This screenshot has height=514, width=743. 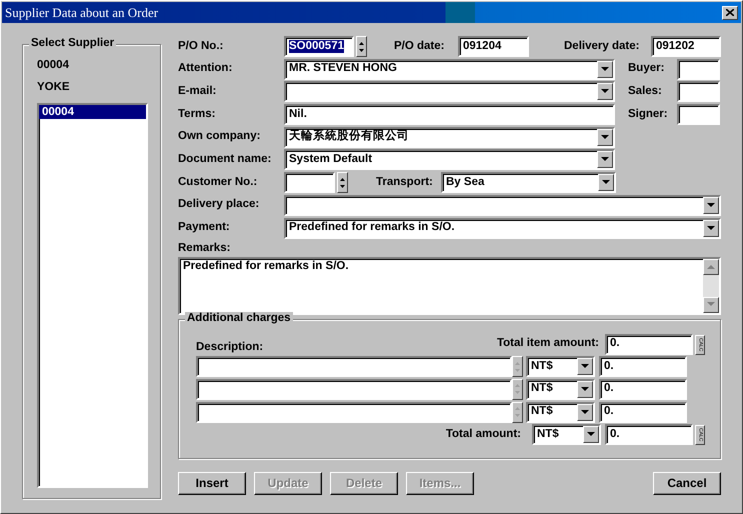 I want to click on field-label: Signer:, so click(x=648, y=115).